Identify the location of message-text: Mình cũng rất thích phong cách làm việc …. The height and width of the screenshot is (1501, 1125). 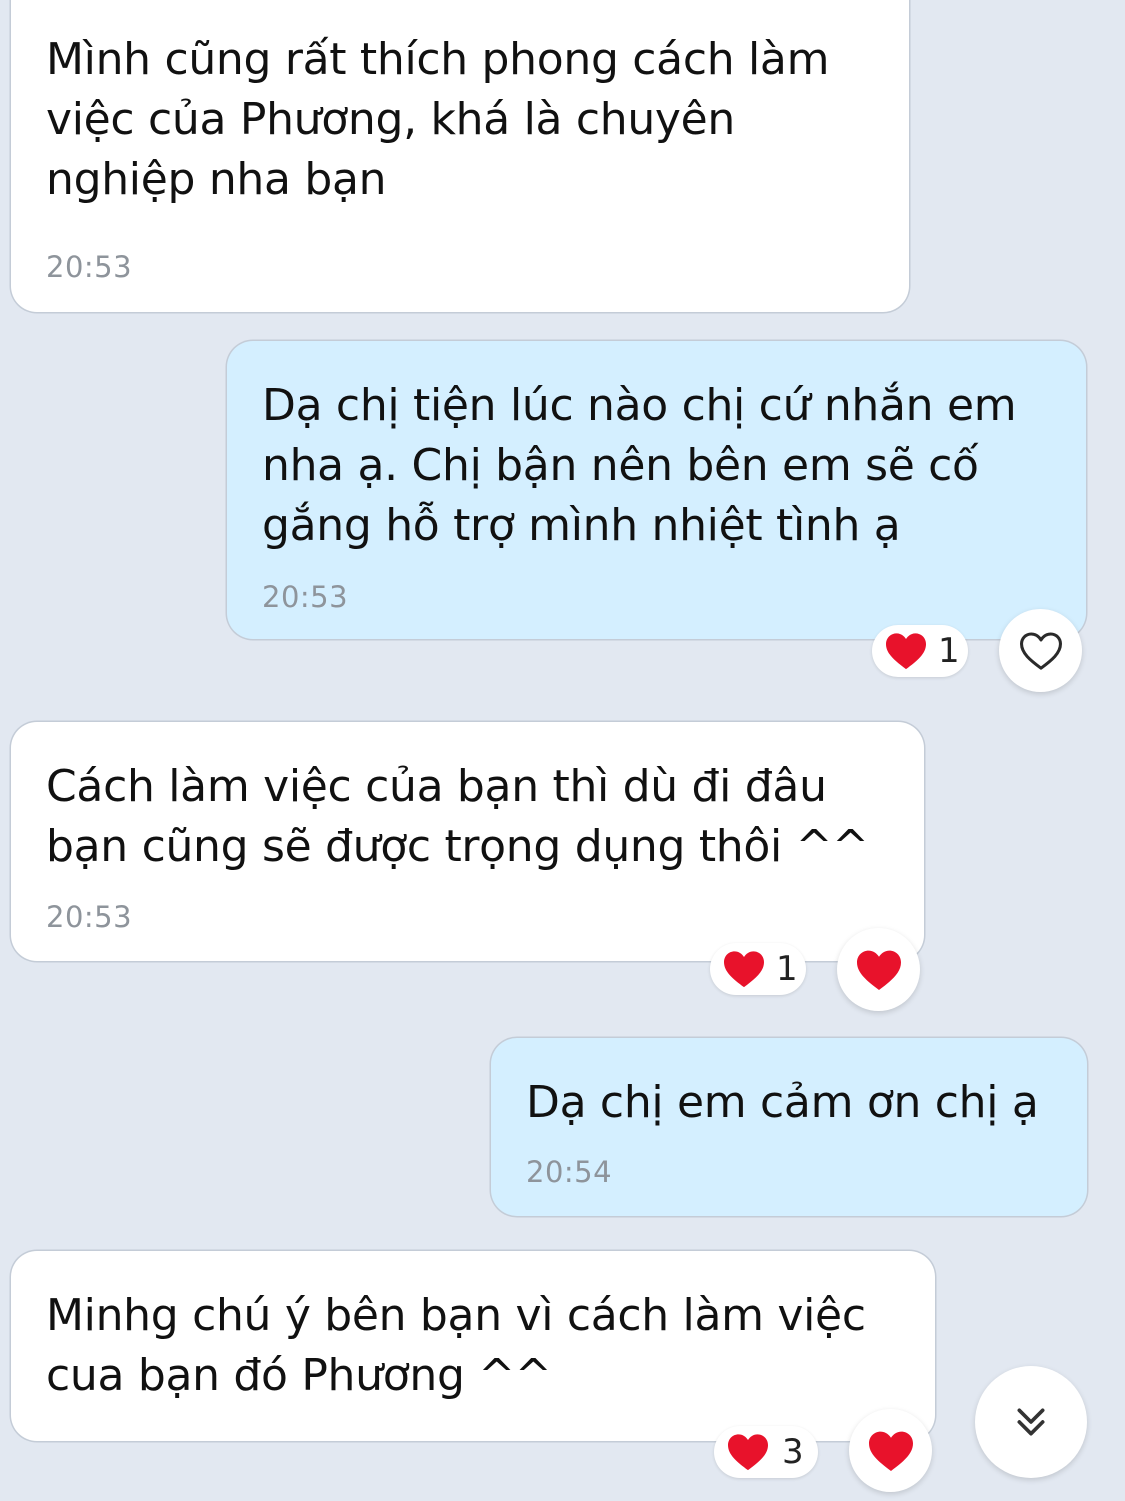
(438, 119).